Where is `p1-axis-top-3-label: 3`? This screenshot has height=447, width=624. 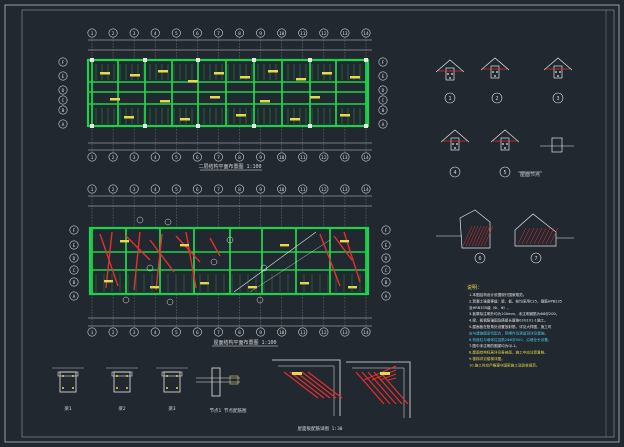
p1-axis-top-3-label: 3 is located at coordinates (134, 34).